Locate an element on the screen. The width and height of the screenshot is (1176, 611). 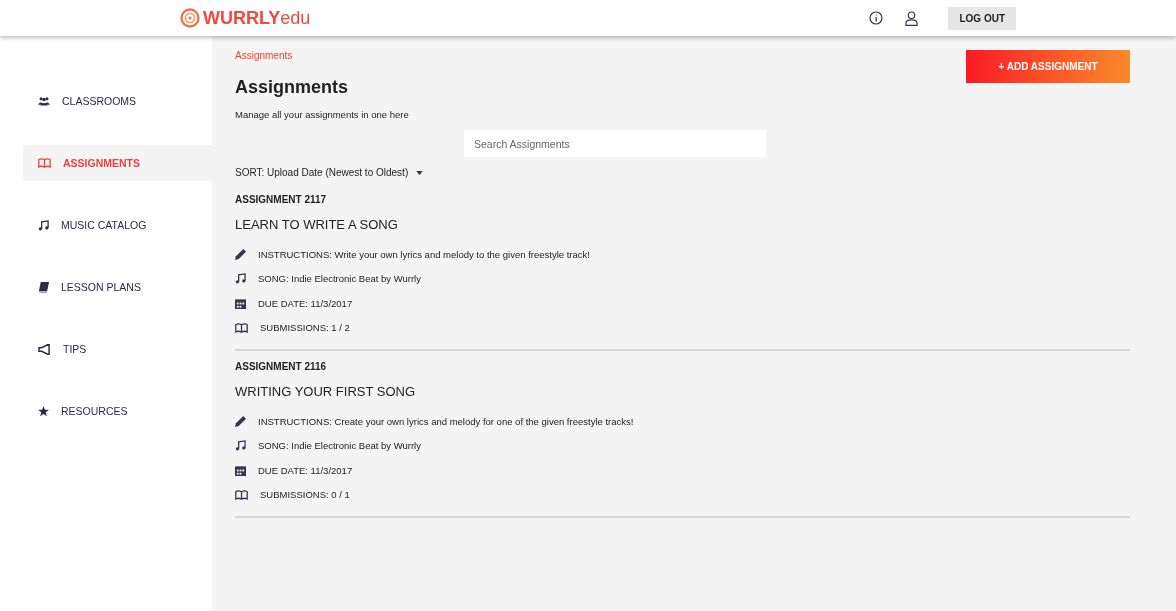
add-assignment-button: + ADD ASSIGNMENT is located at coordinates (1048, 66).